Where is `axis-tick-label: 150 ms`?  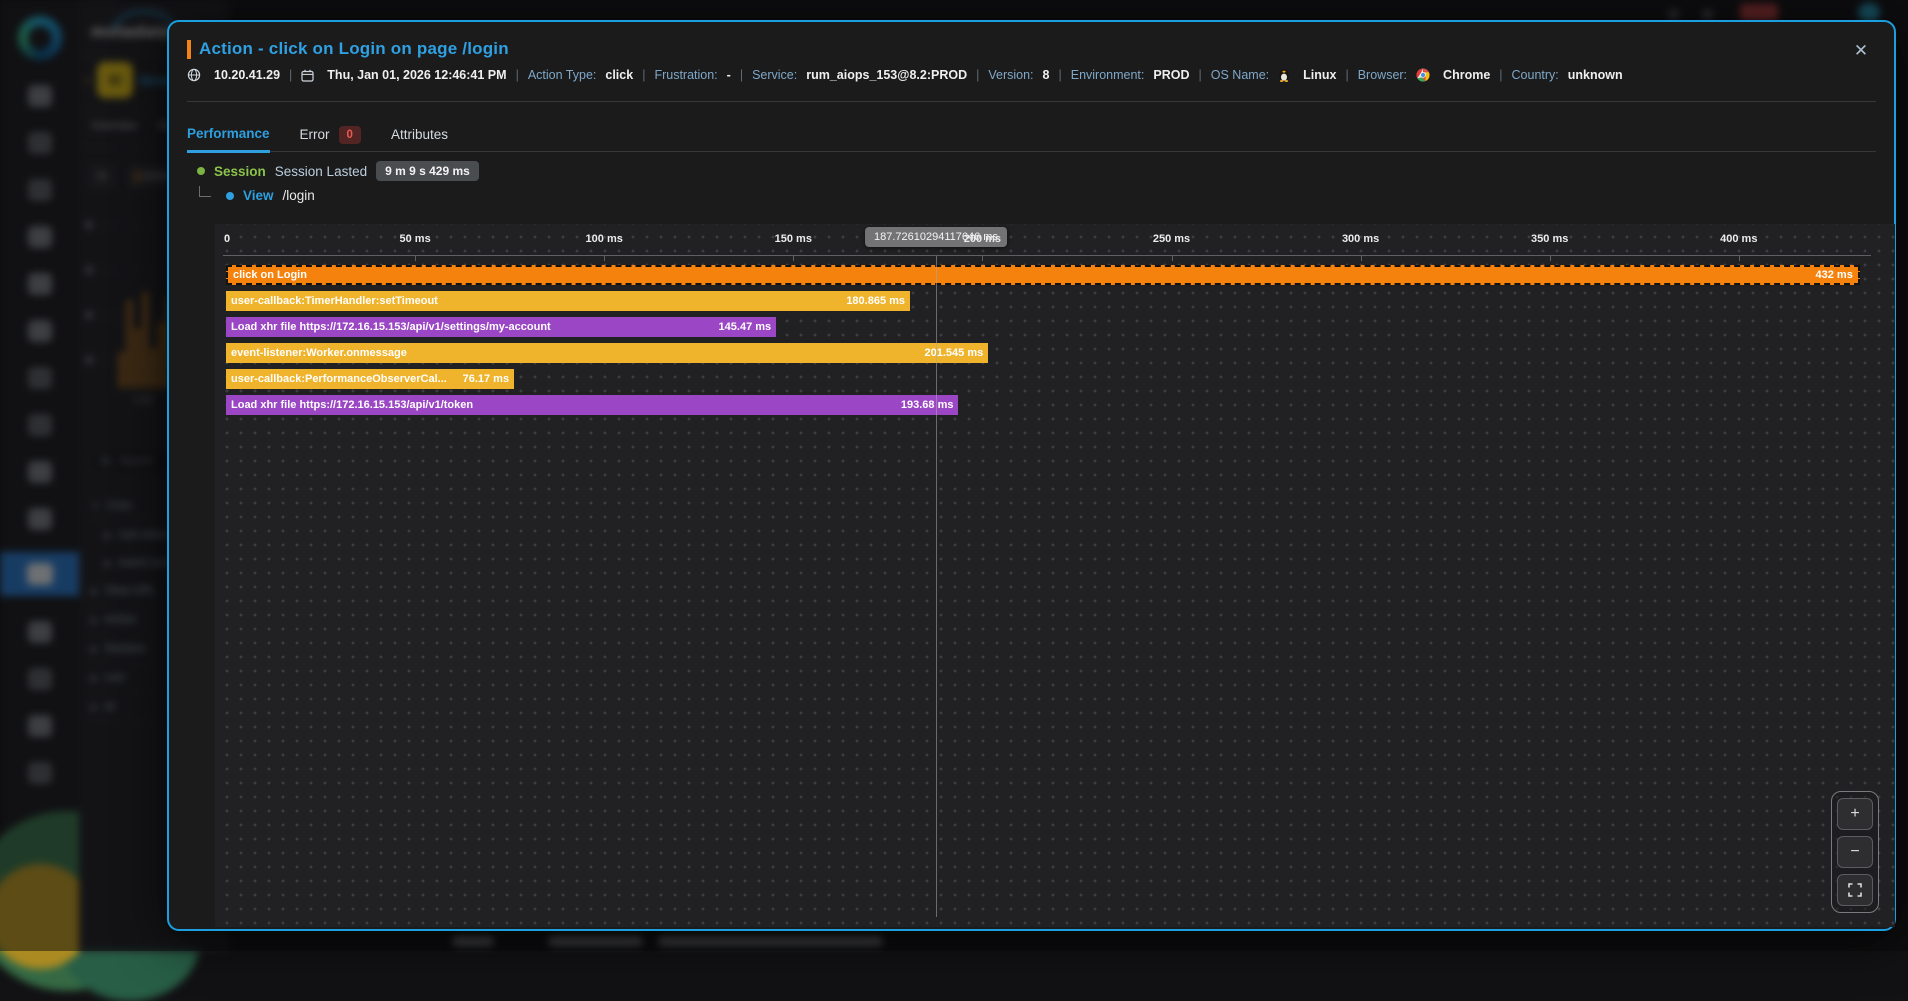
axis-tick-label: 150 ms is located at coordinates (793, 239).